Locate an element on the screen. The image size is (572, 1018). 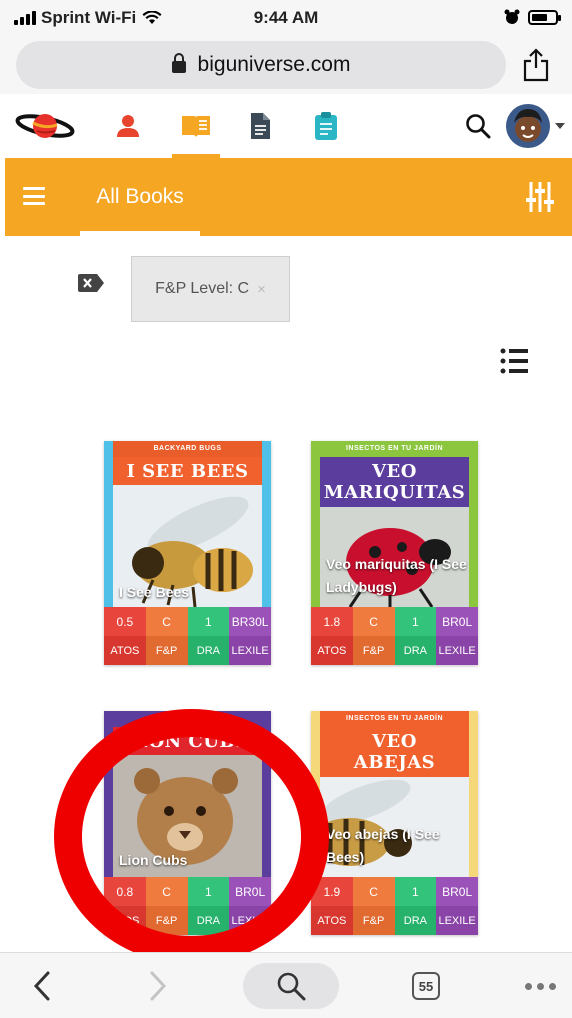
browser-toolbar: 55 is located at coordinates (286, 985).